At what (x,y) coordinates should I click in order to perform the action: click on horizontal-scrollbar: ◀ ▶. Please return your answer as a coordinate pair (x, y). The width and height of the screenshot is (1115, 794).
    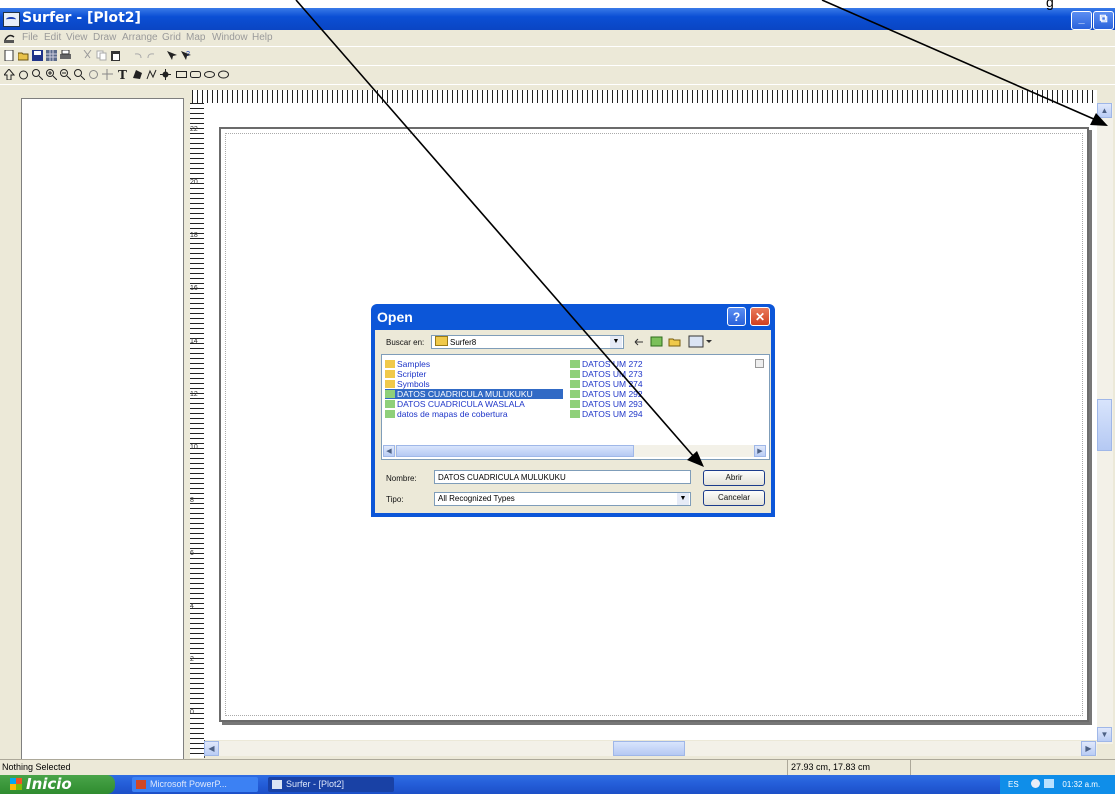
    Looking at the image, I should click on (650, 748).